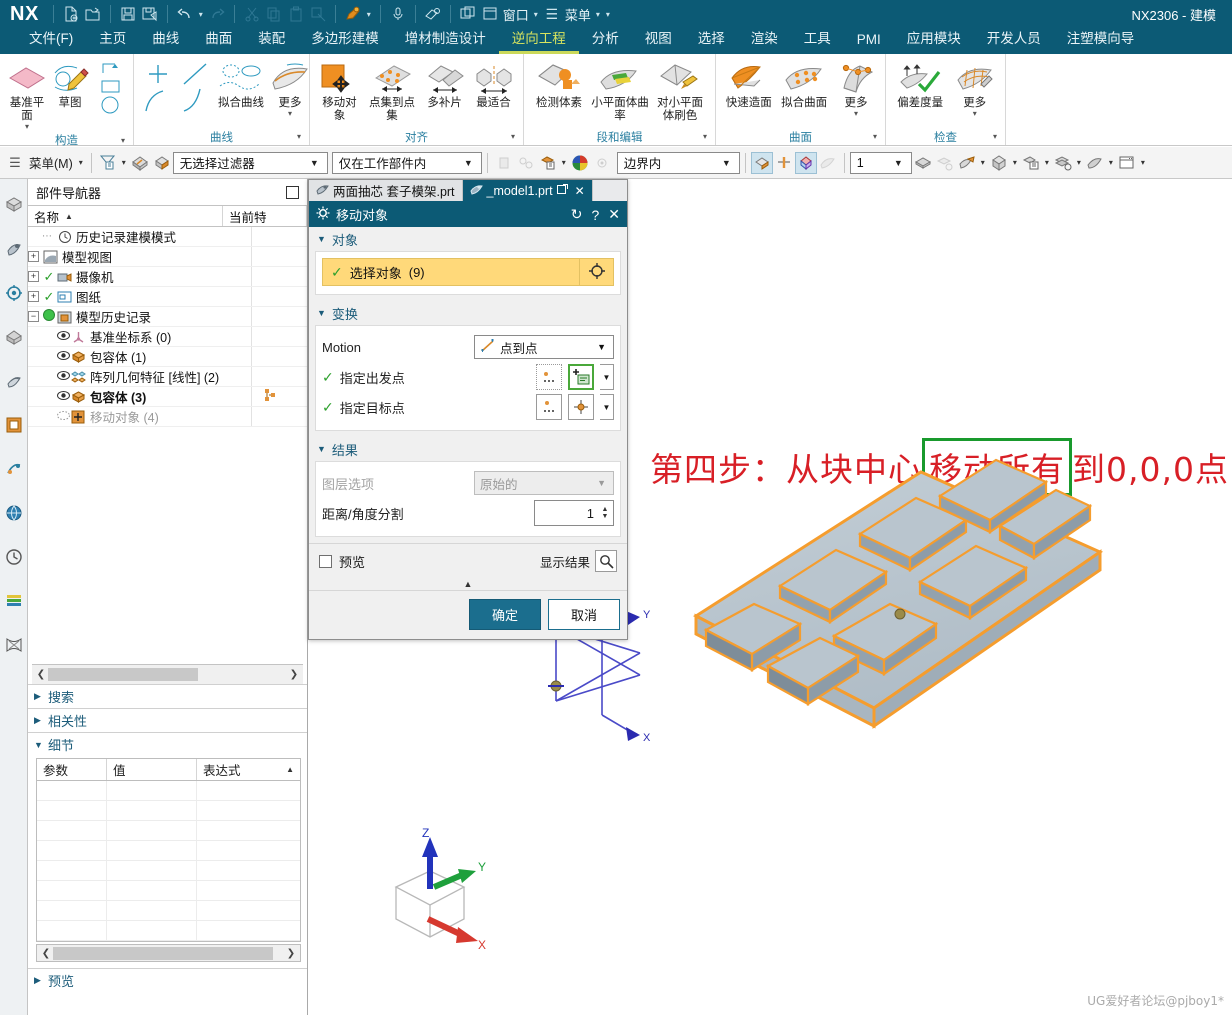 This screenshot has width=1232, height=1015. What do you see at coordinates (398, 14) in the screenshot?
I see `microphone-icon` at bounding box center [398, 14].